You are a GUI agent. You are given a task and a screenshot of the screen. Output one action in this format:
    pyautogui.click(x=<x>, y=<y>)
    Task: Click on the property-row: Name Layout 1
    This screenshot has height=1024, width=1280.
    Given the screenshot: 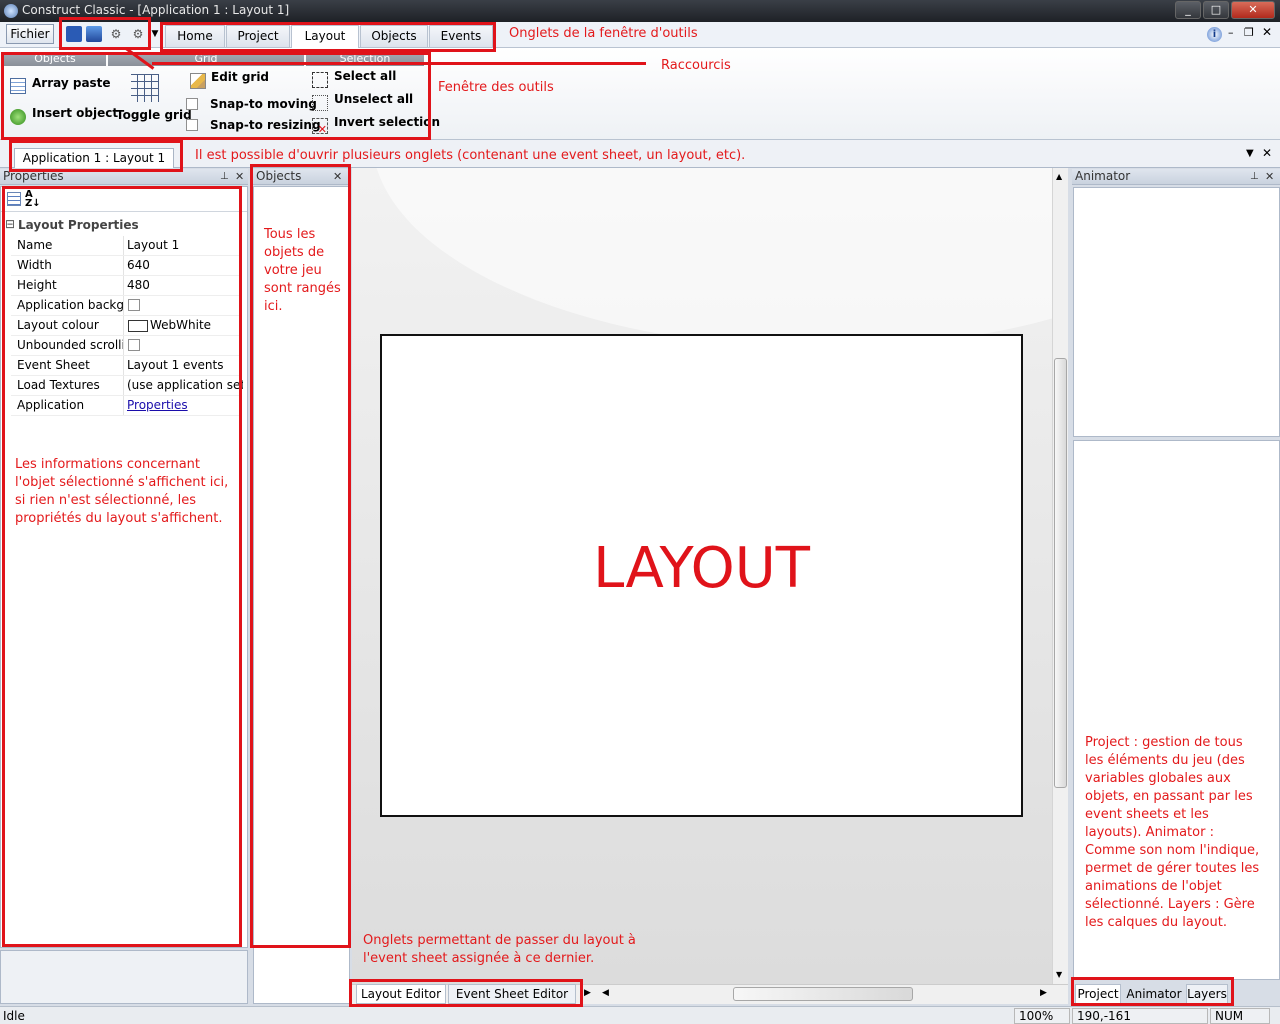 What is the action you would take?
    pyautogui.click(x=126, y=246)
    